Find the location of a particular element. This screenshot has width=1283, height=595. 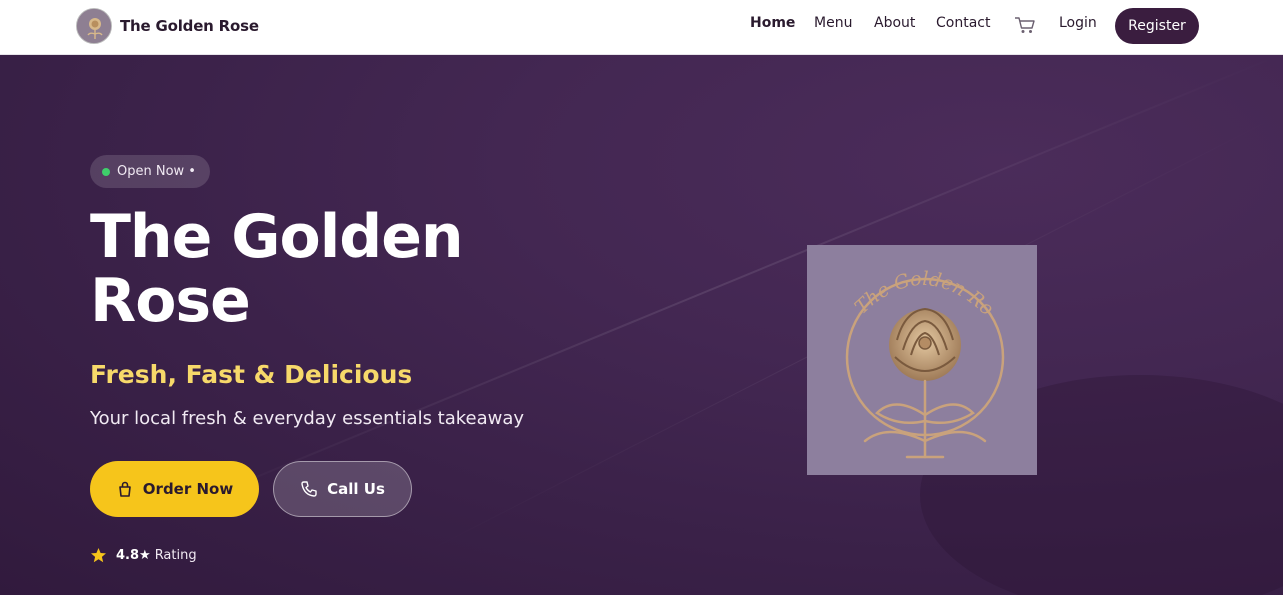

nav-link-menu: Menu is located at coordinates (833, 23).